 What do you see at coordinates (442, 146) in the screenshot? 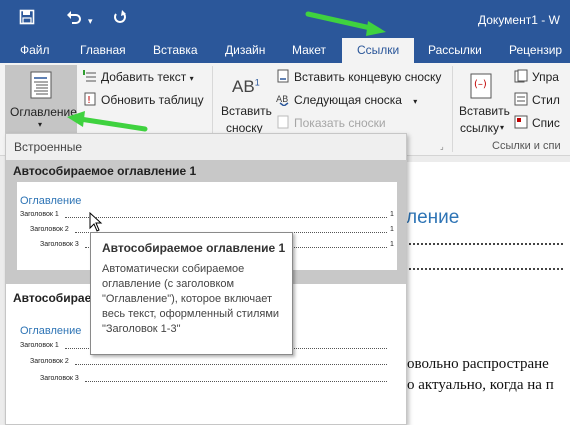
I see `dialog-launcher-icon: ⌟` at bounding box center [442, 146].